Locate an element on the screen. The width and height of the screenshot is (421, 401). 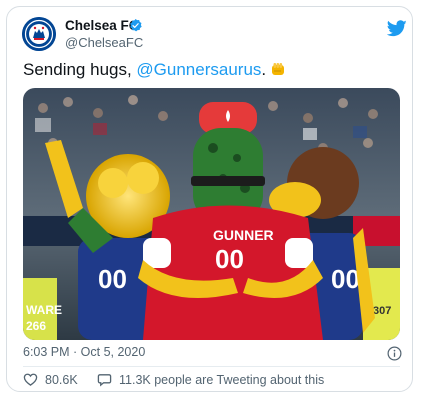
like-button: 80.6K is located at coordinates (50, 379).